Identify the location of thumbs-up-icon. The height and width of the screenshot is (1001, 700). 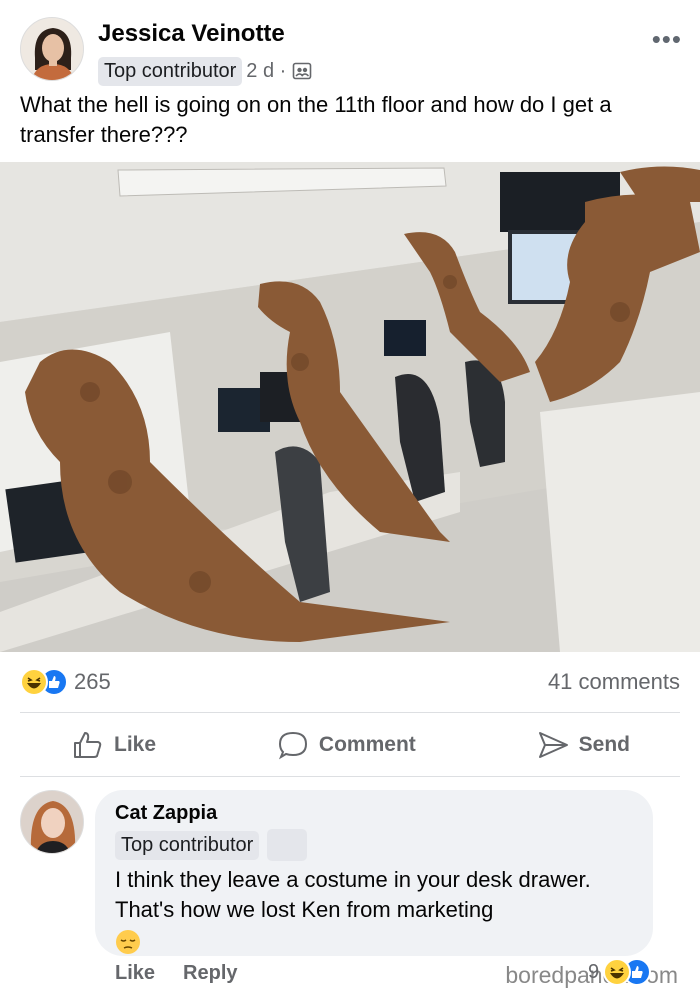
(88, 745).